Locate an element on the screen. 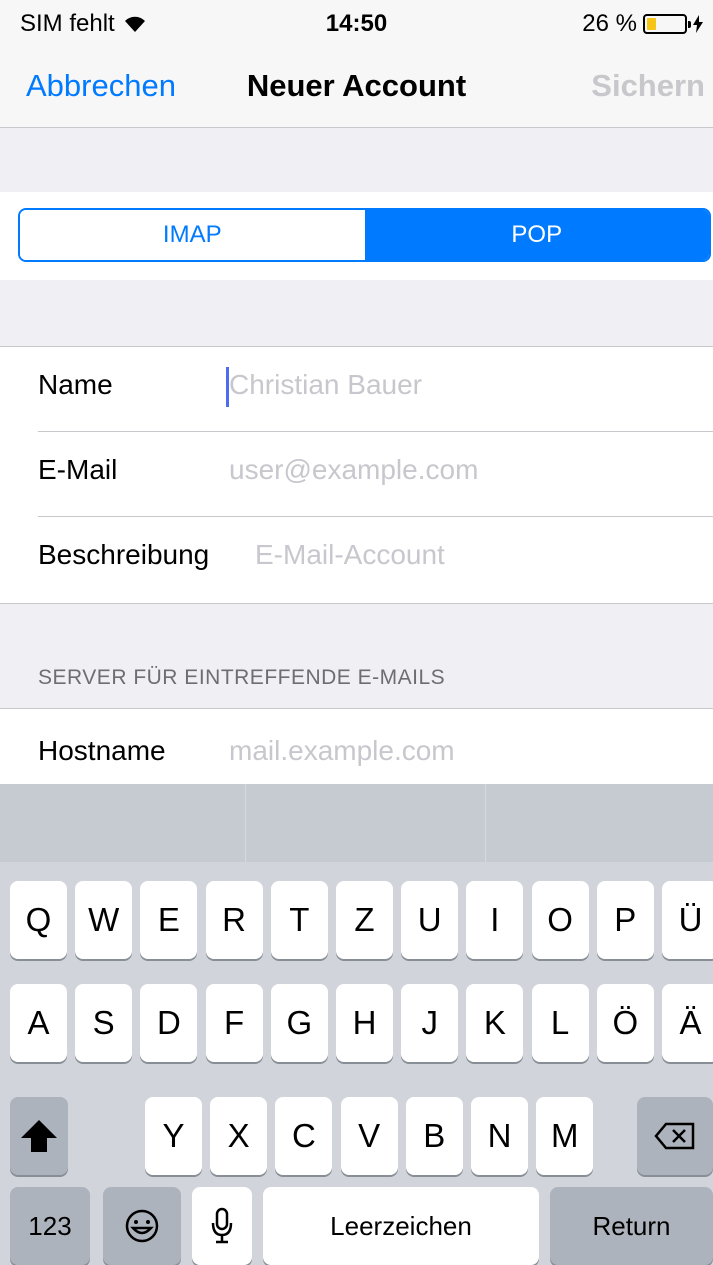 The width and height of the screenshot is (713, 1265). description-label: Beschreibung is located at coordinates (124, 554).